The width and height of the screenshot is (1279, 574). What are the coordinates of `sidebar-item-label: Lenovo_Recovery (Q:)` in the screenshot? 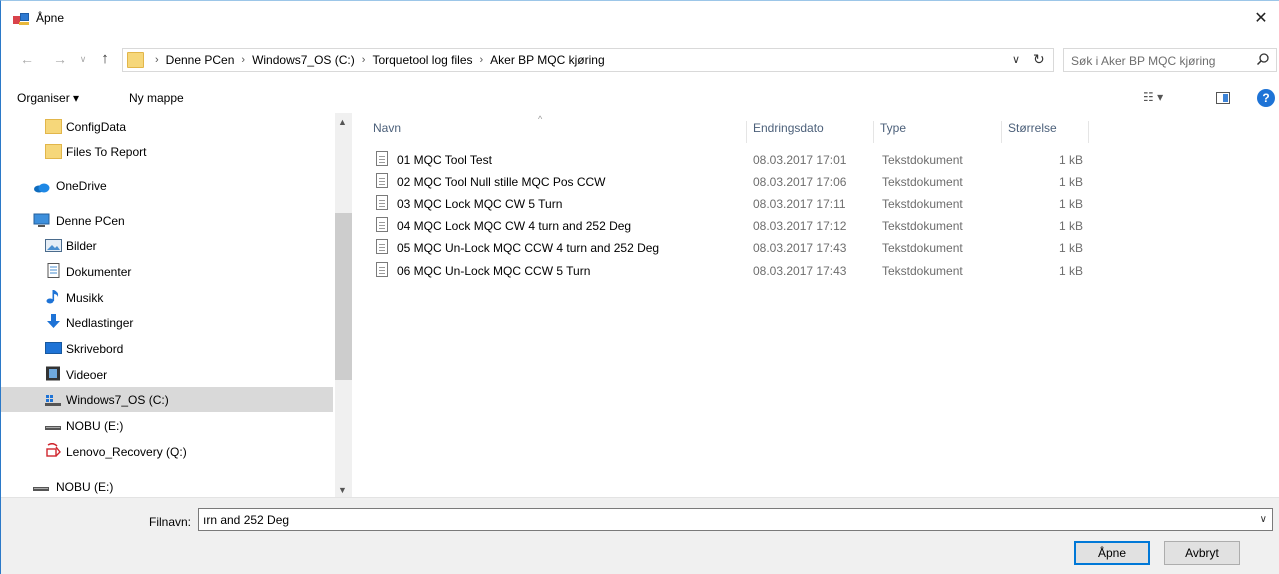 It's located at (126, 452).